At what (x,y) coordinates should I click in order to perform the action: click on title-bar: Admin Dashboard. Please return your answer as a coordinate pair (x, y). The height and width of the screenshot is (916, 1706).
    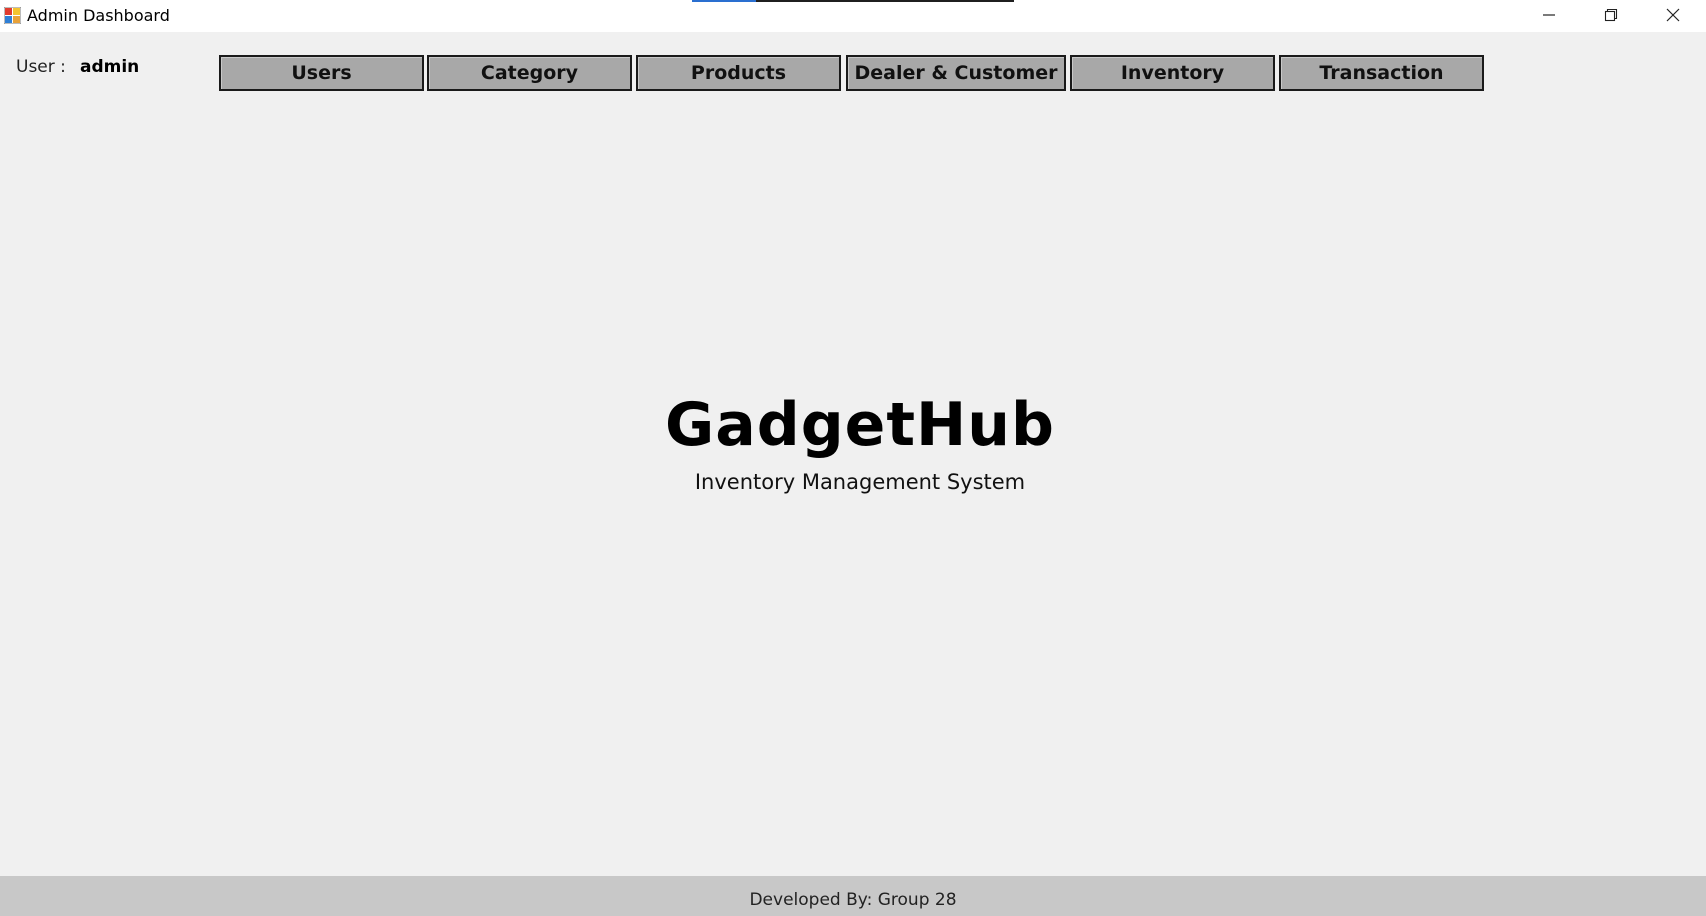
    Looking at the image, I should click on (853, 16).